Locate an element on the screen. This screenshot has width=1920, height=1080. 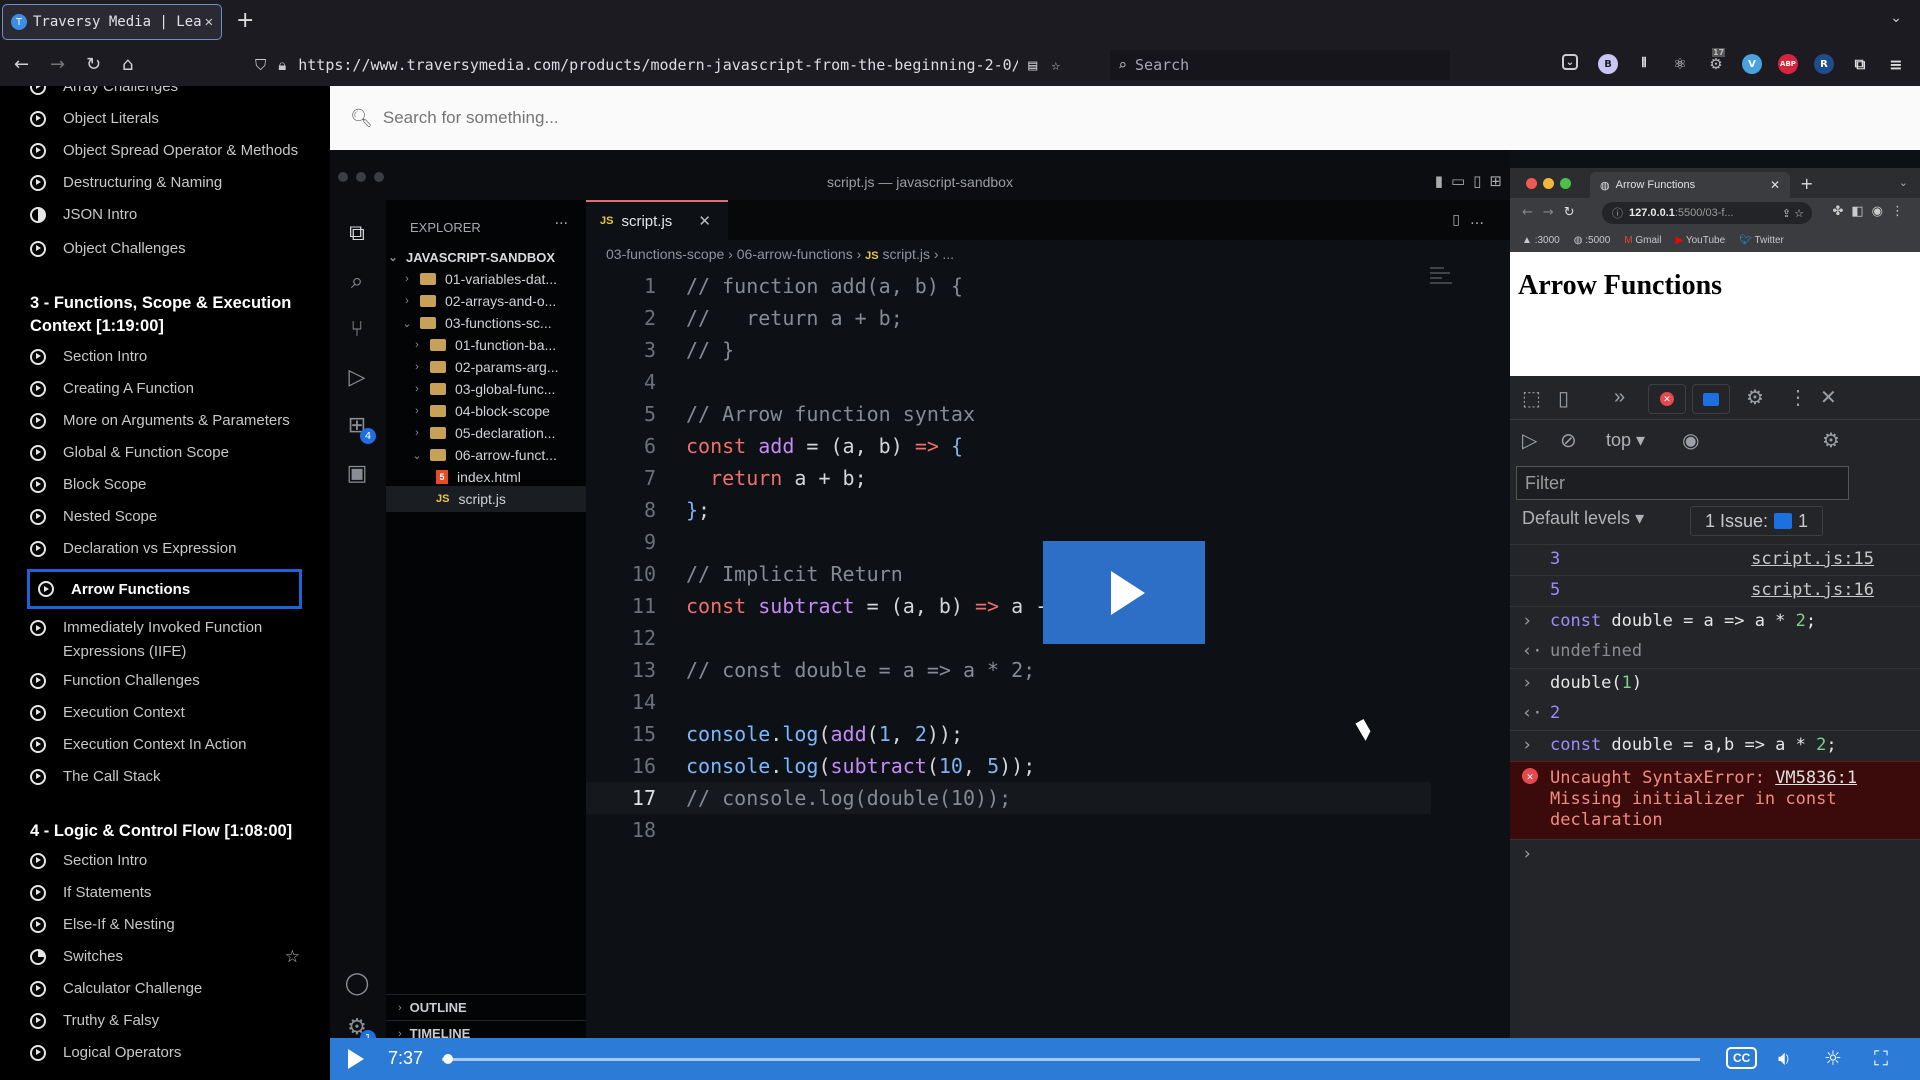
lesson-label: Declaration vs Expression is located at coordinates (150, 548).